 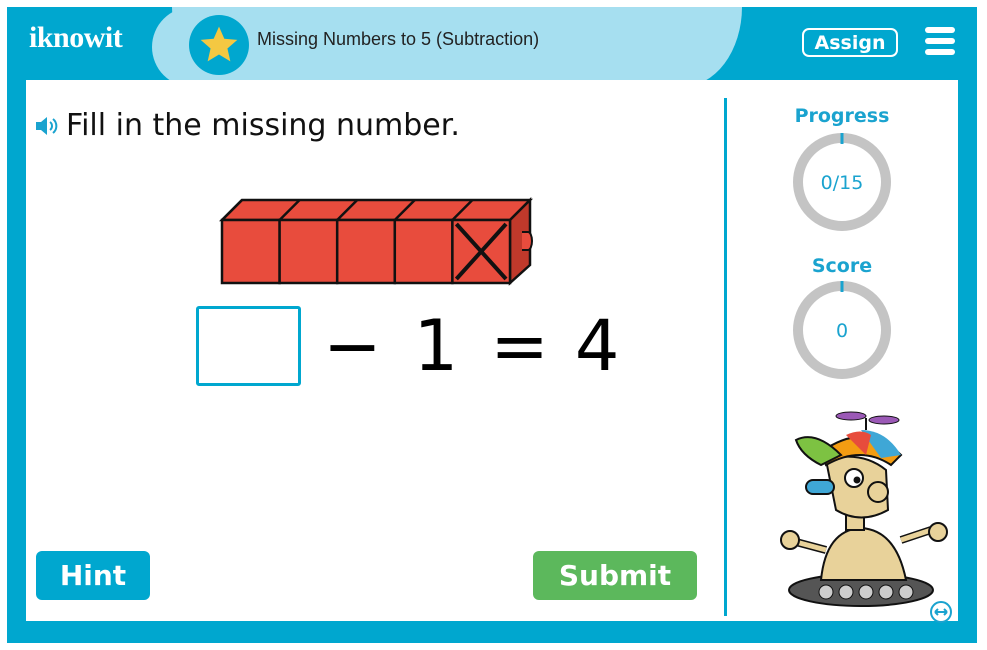 I want to click on operand: 1, so click(x=437, y=346).